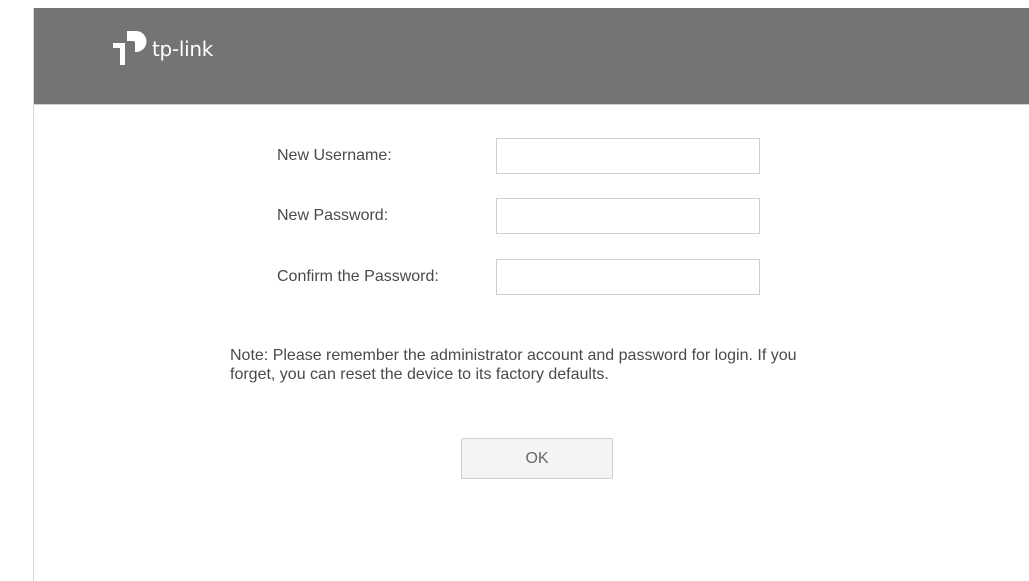  I want to click on brand-name: tp-link, so click(183, 49).